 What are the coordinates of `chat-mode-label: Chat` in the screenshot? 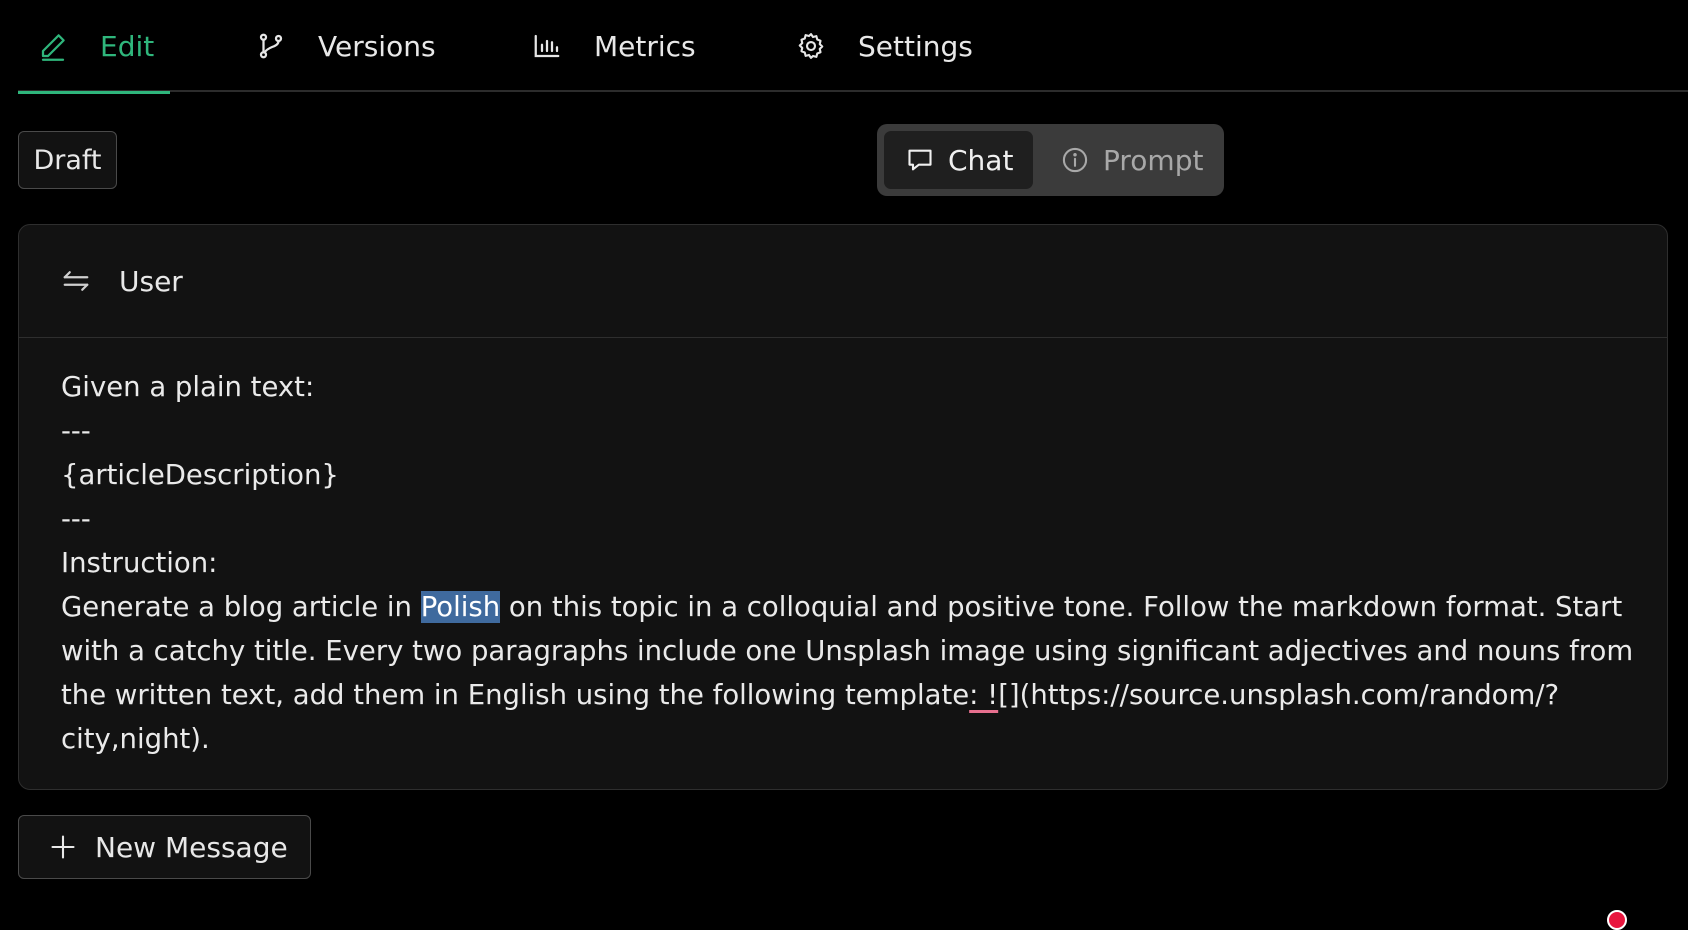 It's located at (981, 160).